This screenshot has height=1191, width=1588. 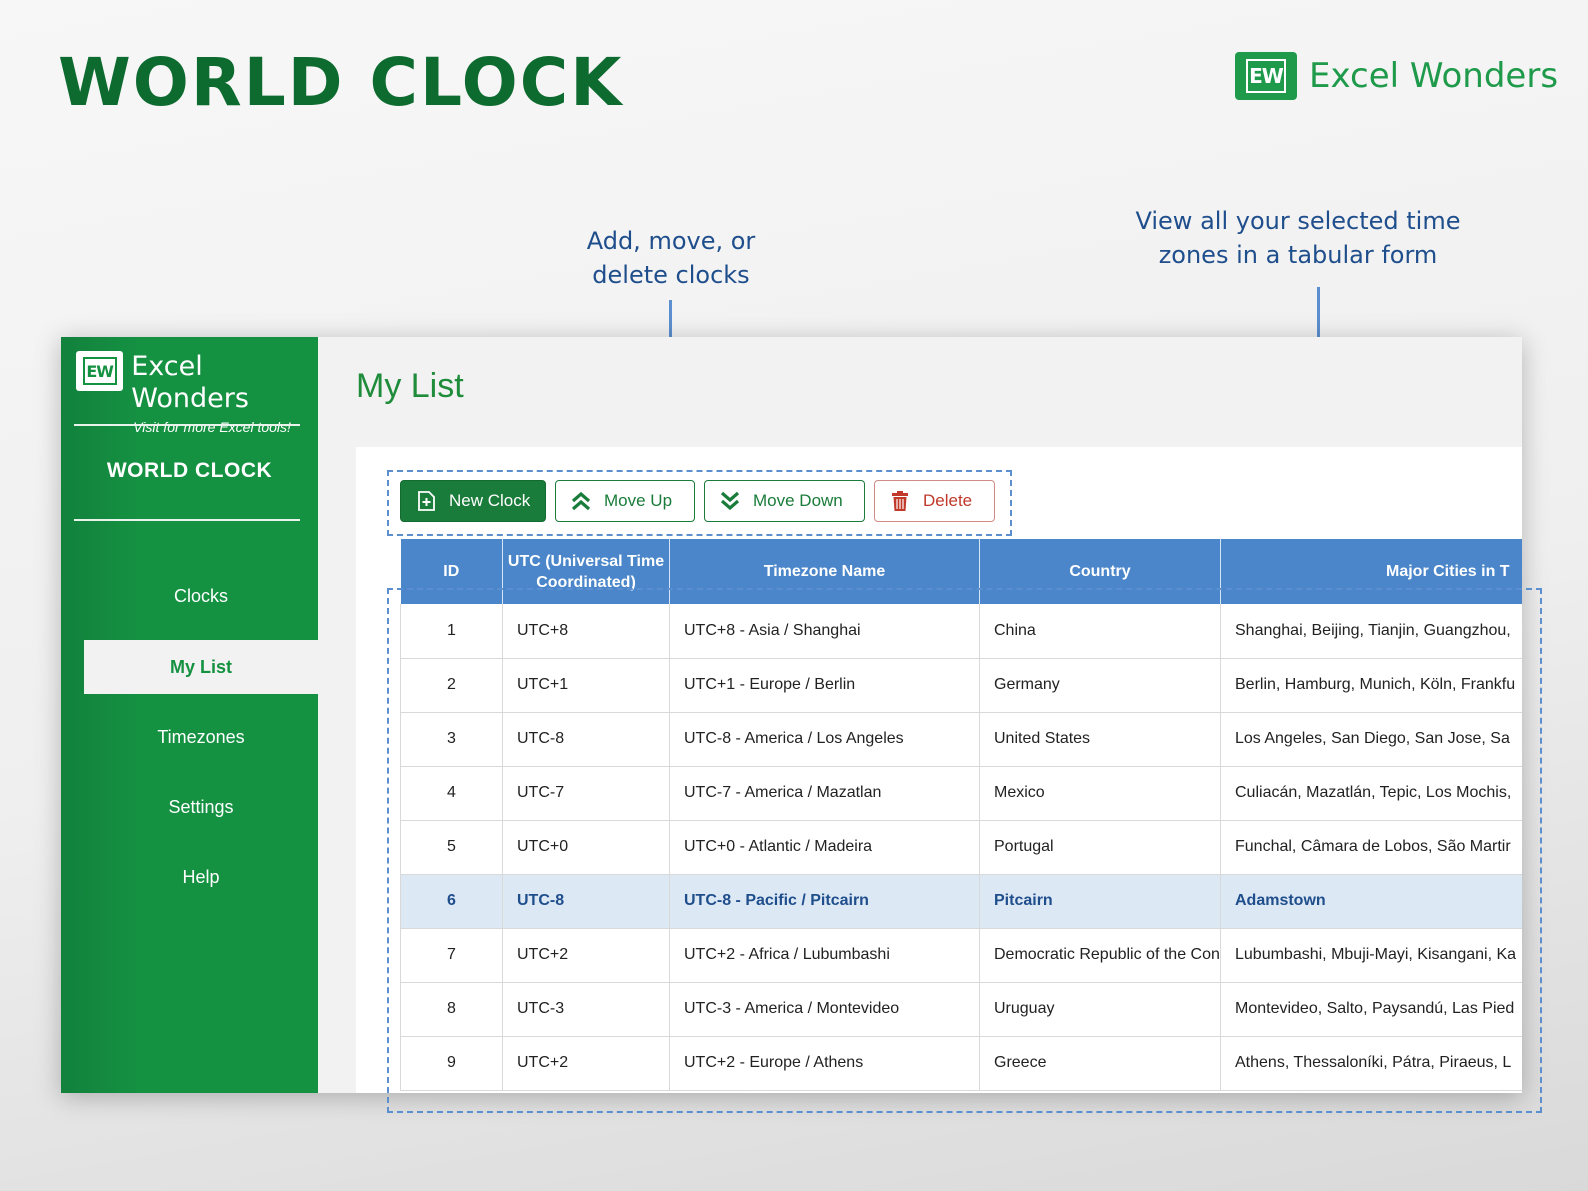 What do you see at coordinates (451, 1009) in the screenshot?
I see `cell-id: 8` at bounding box center [451, 1009].